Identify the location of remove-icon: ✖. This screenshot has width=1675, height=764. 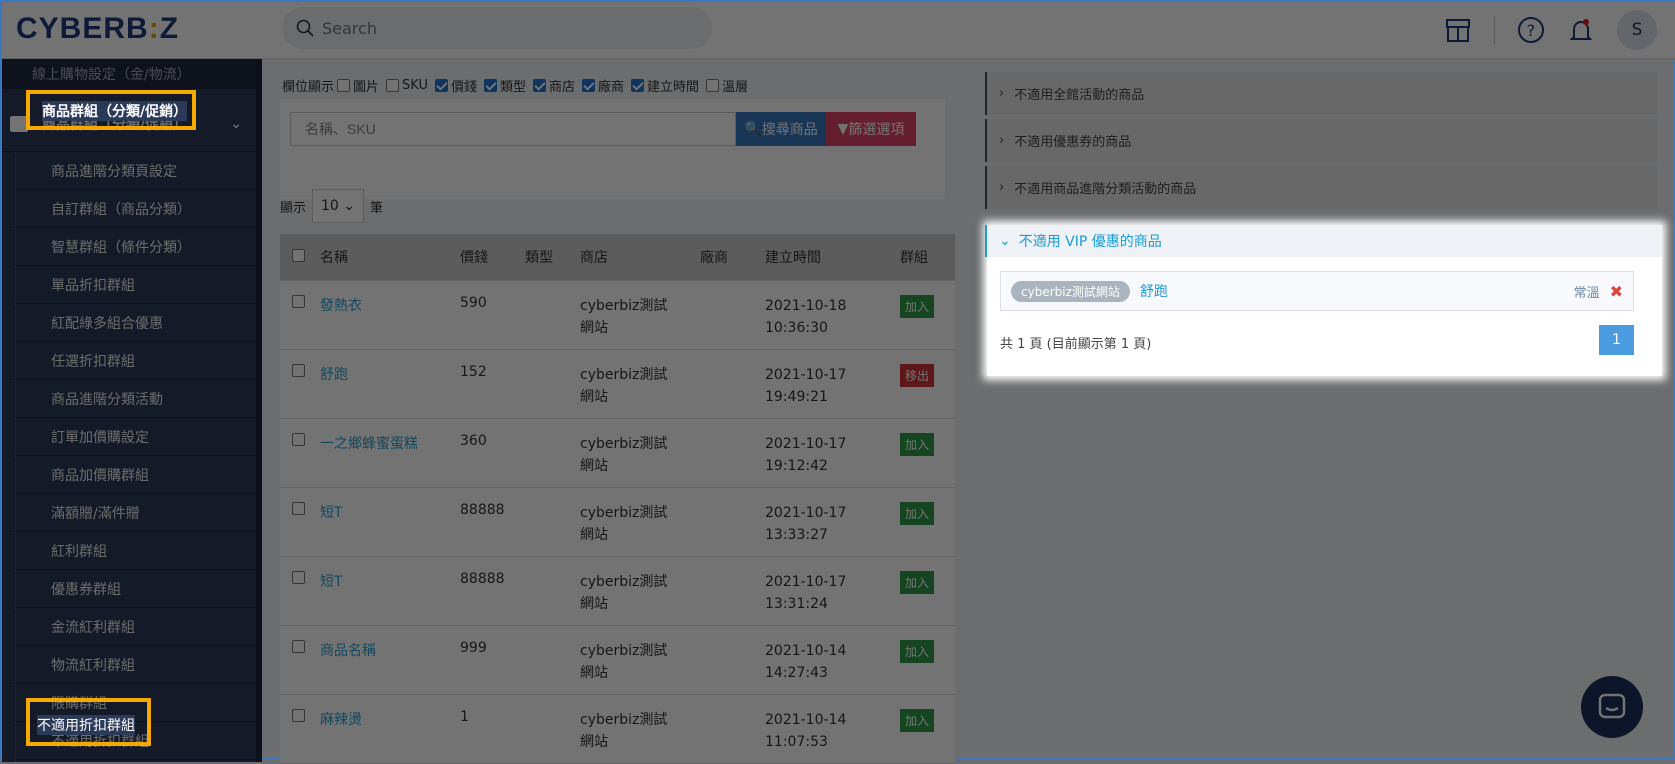
(1616, 291).